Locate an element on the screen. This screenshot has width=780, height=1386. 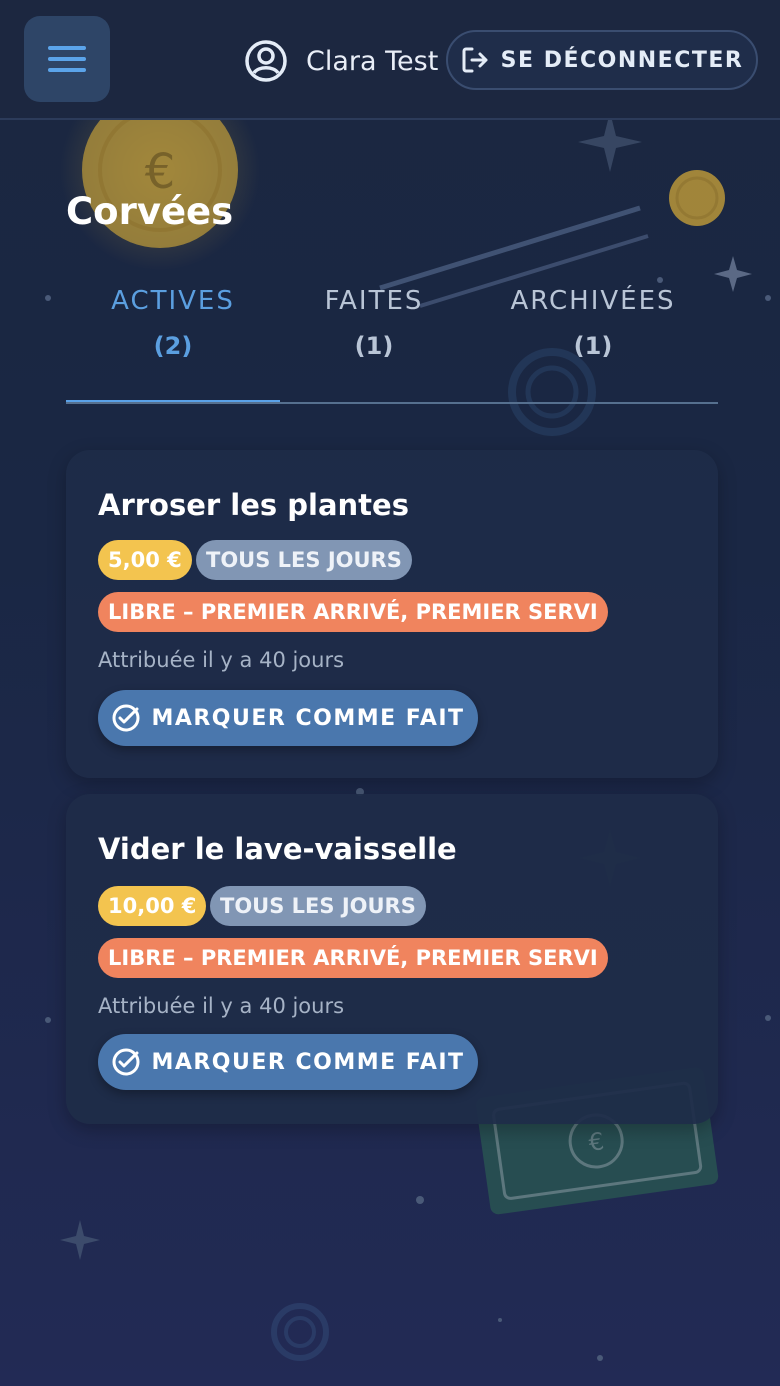
menu-icon is located at coordinates (67, 59).